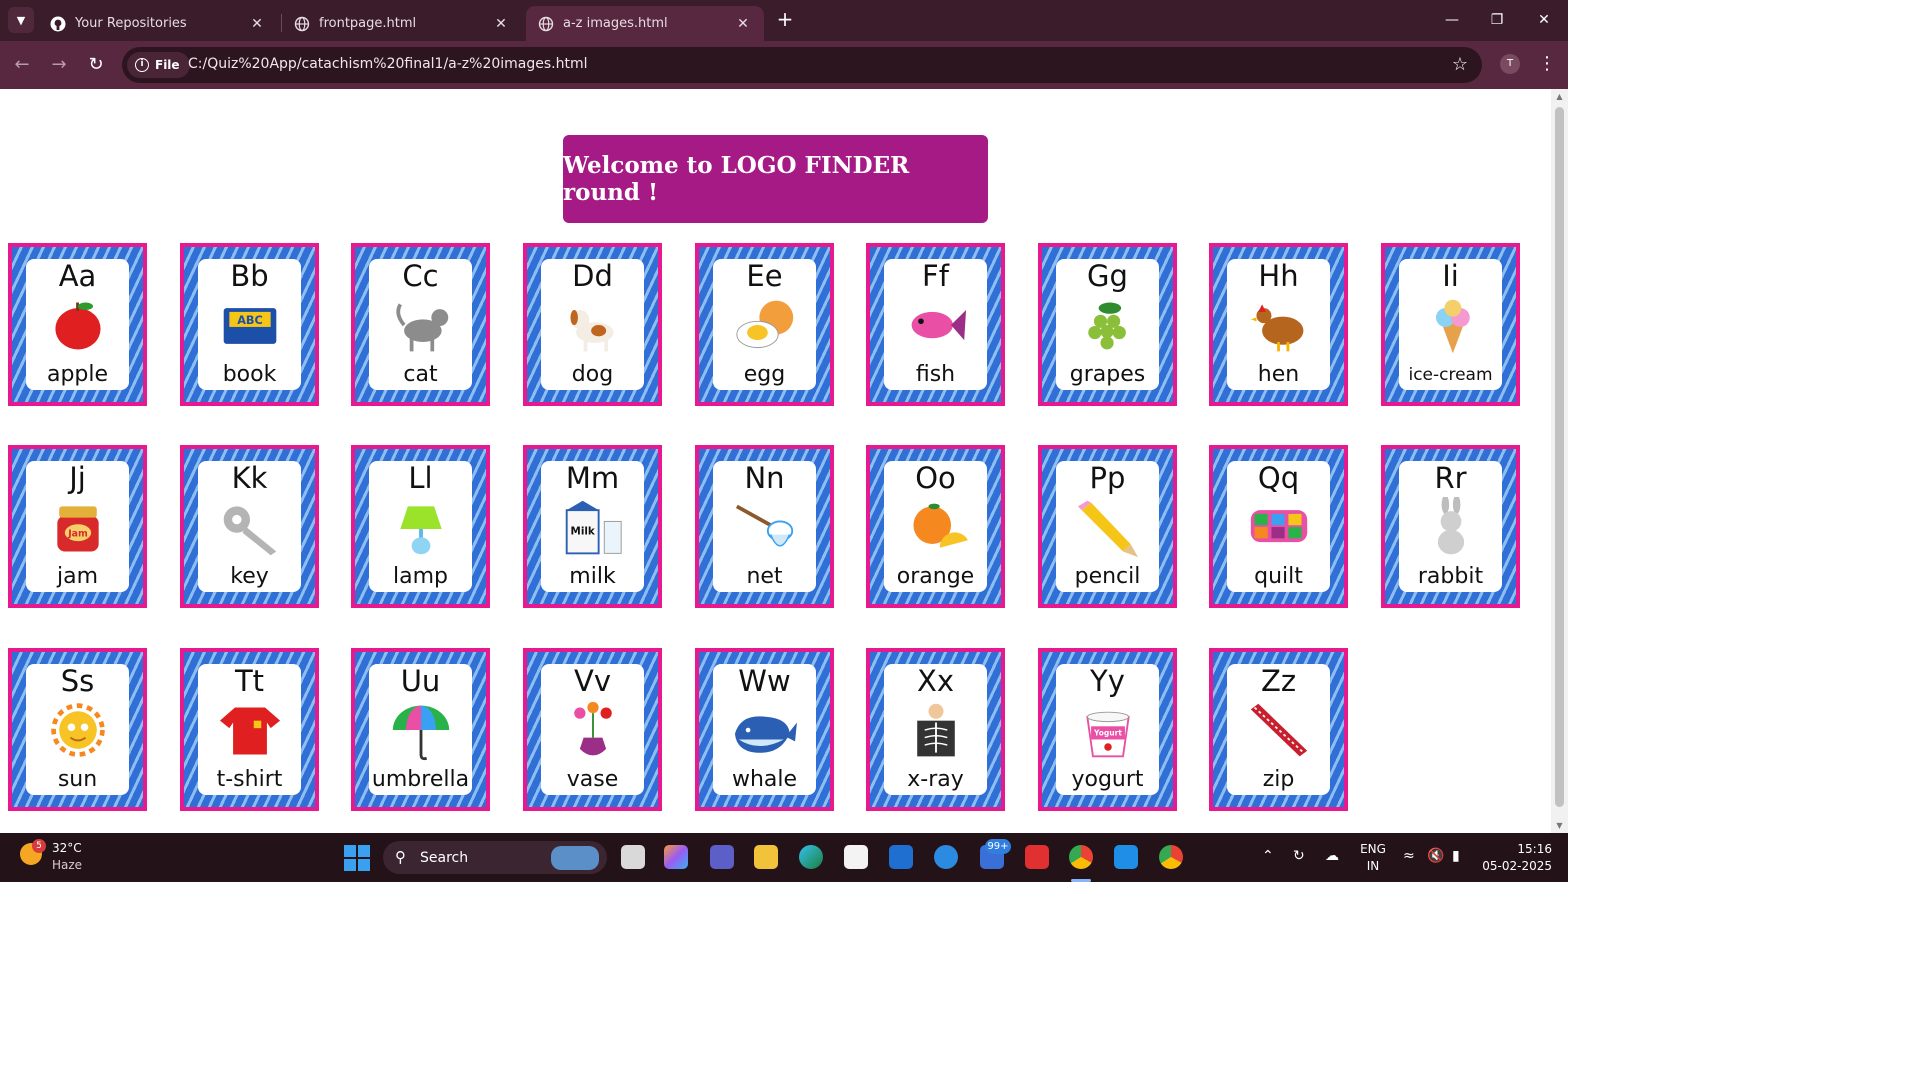 Image resolution: width=1920 pixels, height=1080 pixels. Describe the element at coordinates (1278, 729) in the screenshot. I see `alphabet-card: Zz zip` at that location.